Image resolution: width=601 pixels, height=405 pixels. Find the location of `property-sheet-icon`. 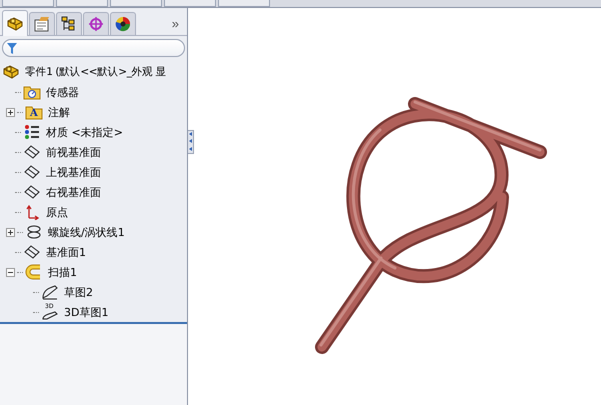

property-sheet-icon is located at coordinates (42, 24).